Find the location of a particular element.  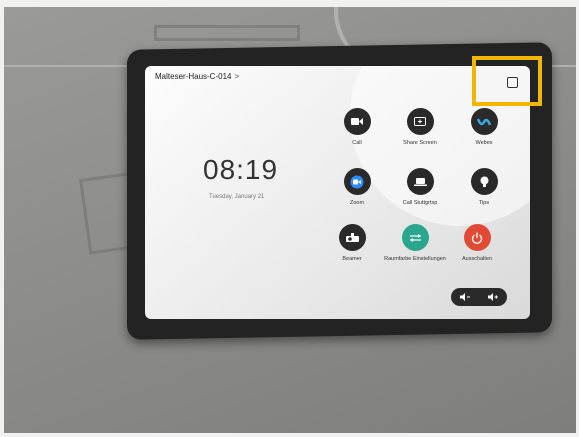

zoom-label: Zoom is located at coordinates (357, 203).